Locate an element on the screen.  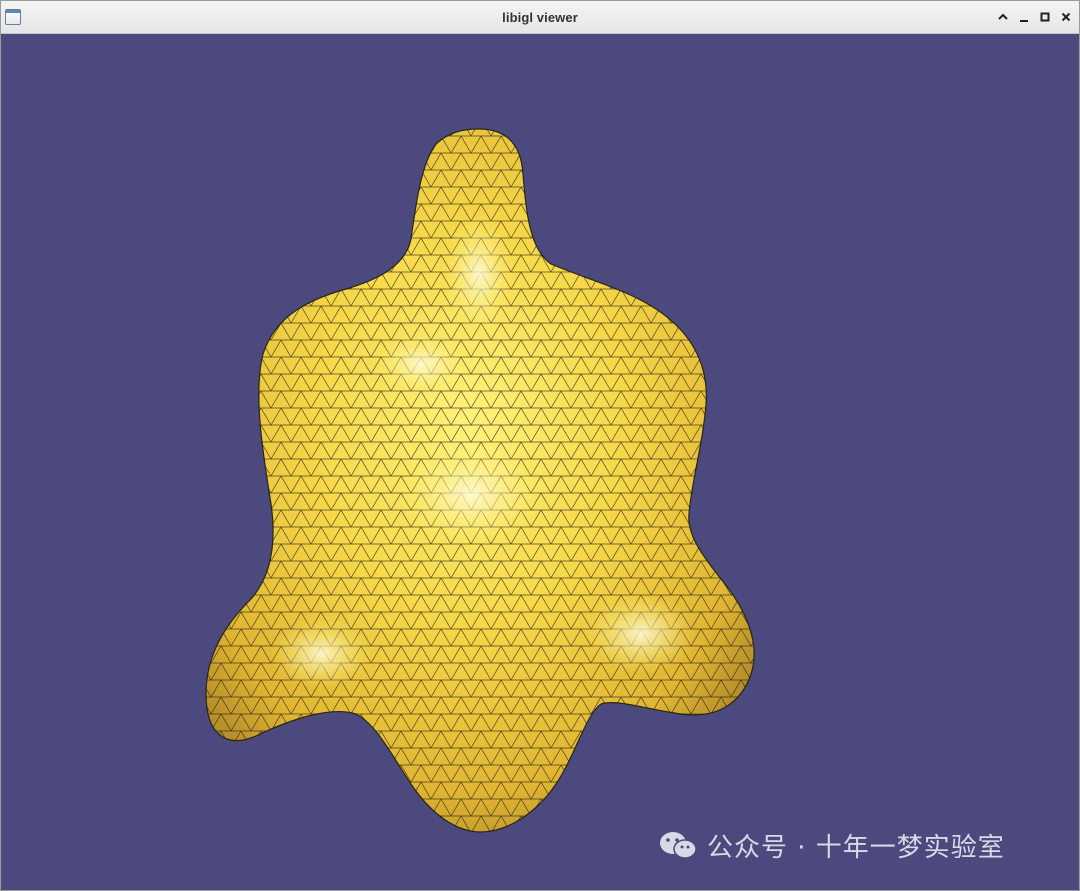
close-icon is located at coordinates (1065, 17).